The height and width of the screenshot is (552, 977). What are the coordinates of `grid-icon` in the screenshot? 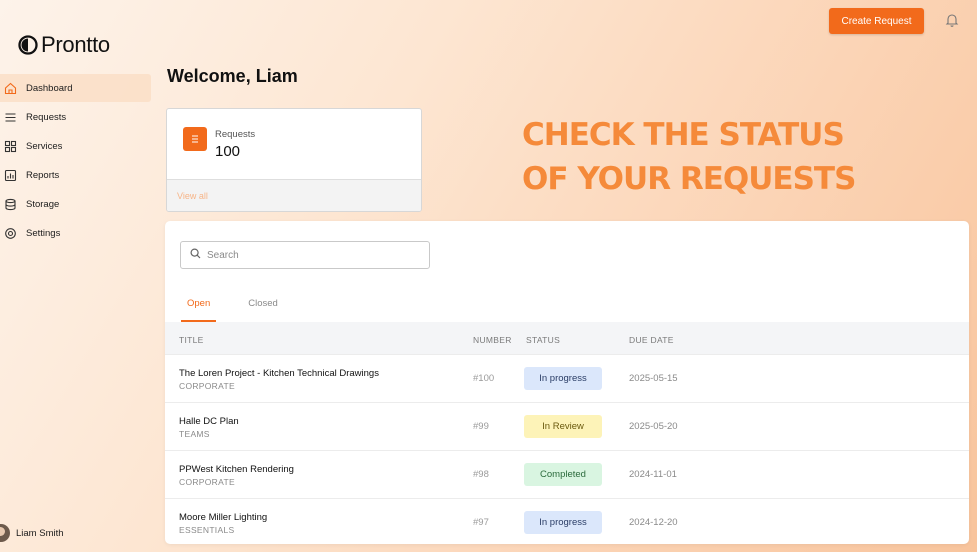 It's located at (10, 146).